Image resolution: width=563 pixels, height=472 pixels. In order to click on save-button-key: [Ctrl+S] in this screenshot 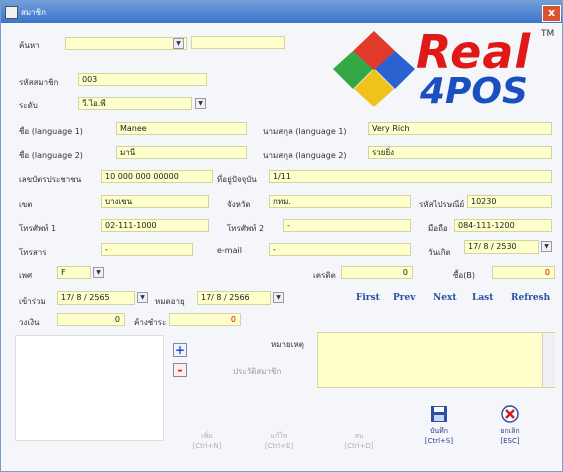, I will do `click(439, 441)`.